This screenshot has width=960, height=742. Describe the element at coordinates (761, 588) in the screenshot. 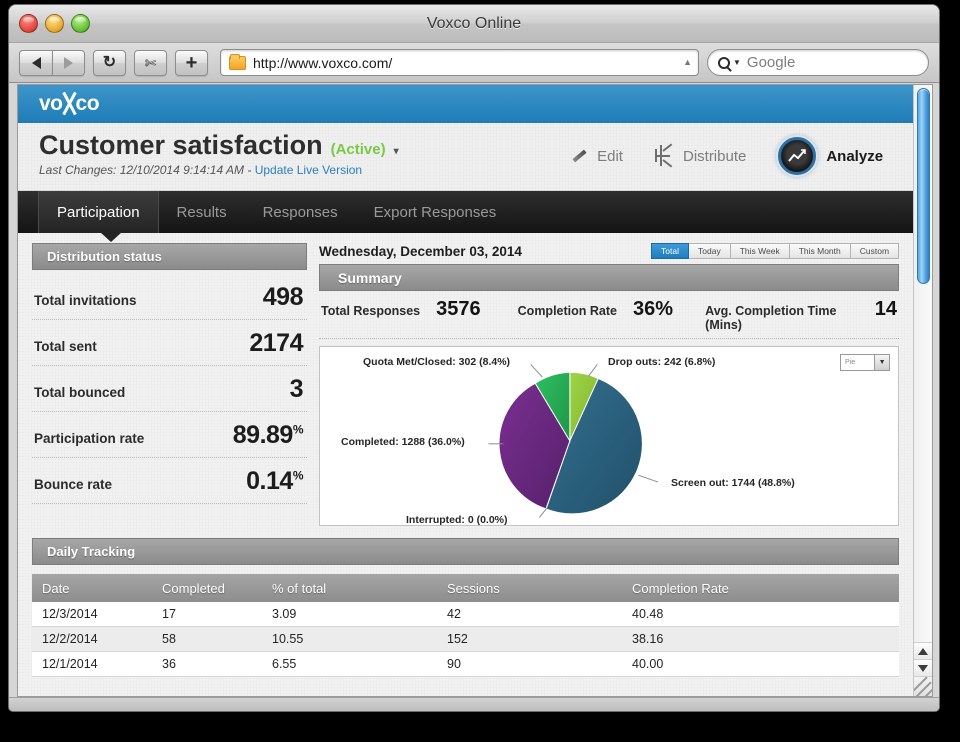

I see `column-header-completion-rate: Completion Rate` at that location.